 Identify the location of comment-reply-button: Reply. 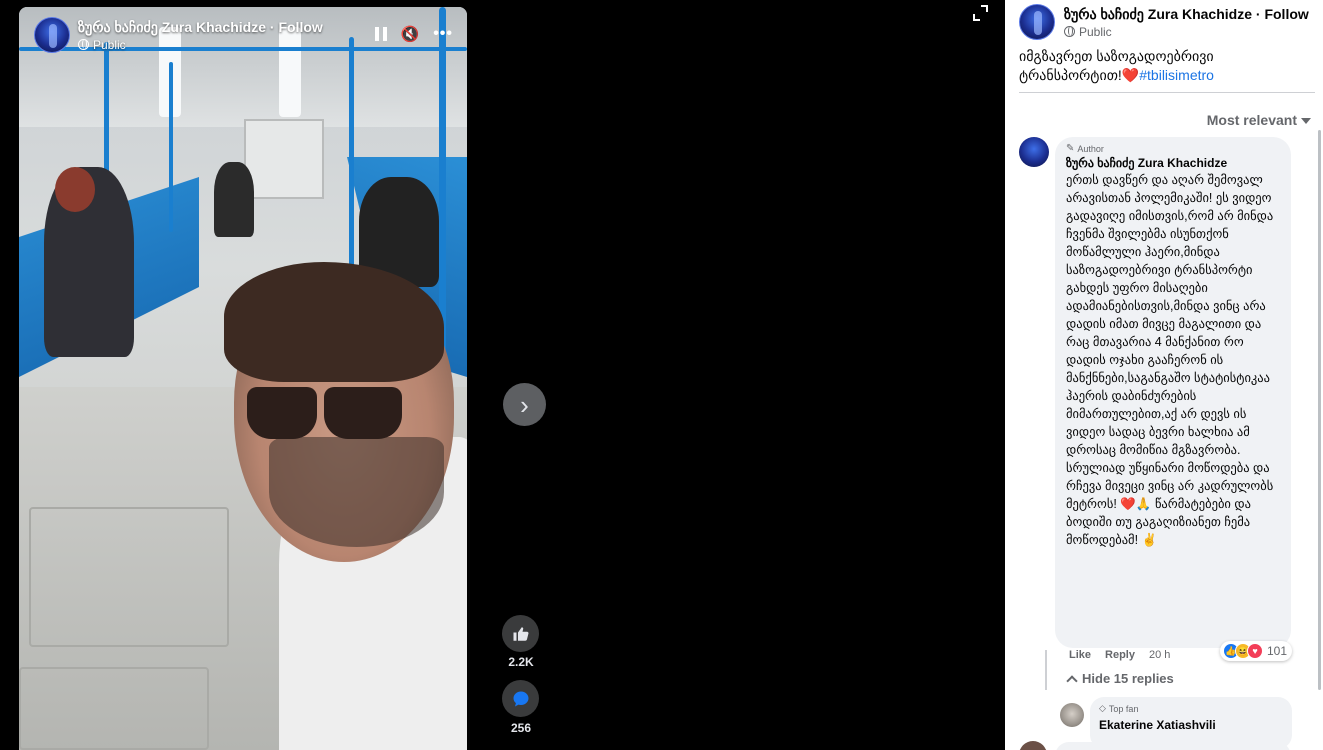
(1120, 655).